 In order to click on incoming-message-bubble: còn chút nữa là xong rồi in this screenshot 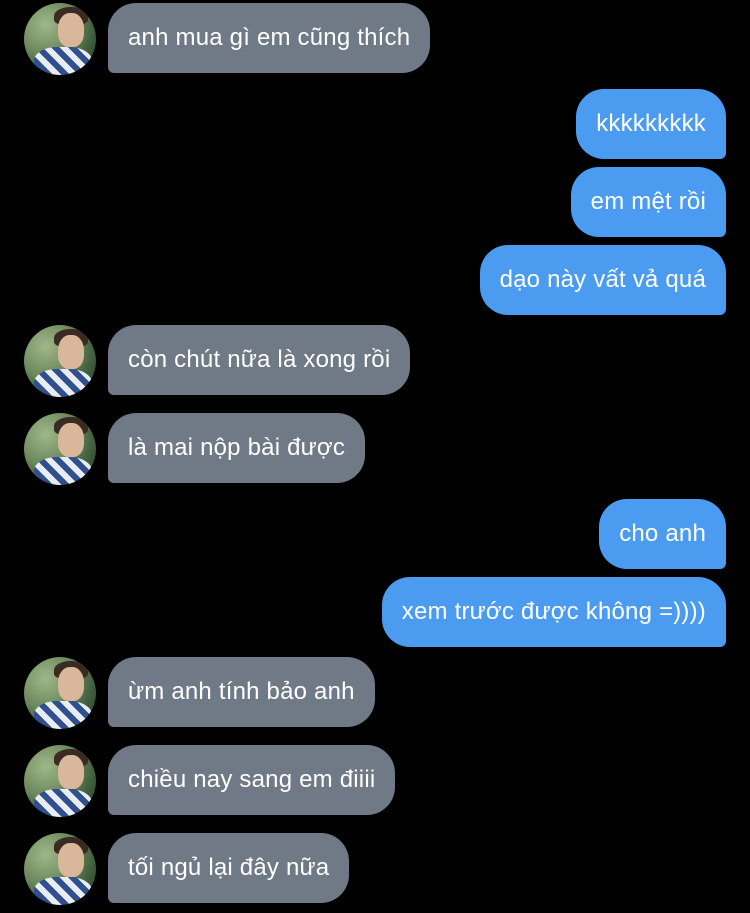, I will do `click(259, 360)`.